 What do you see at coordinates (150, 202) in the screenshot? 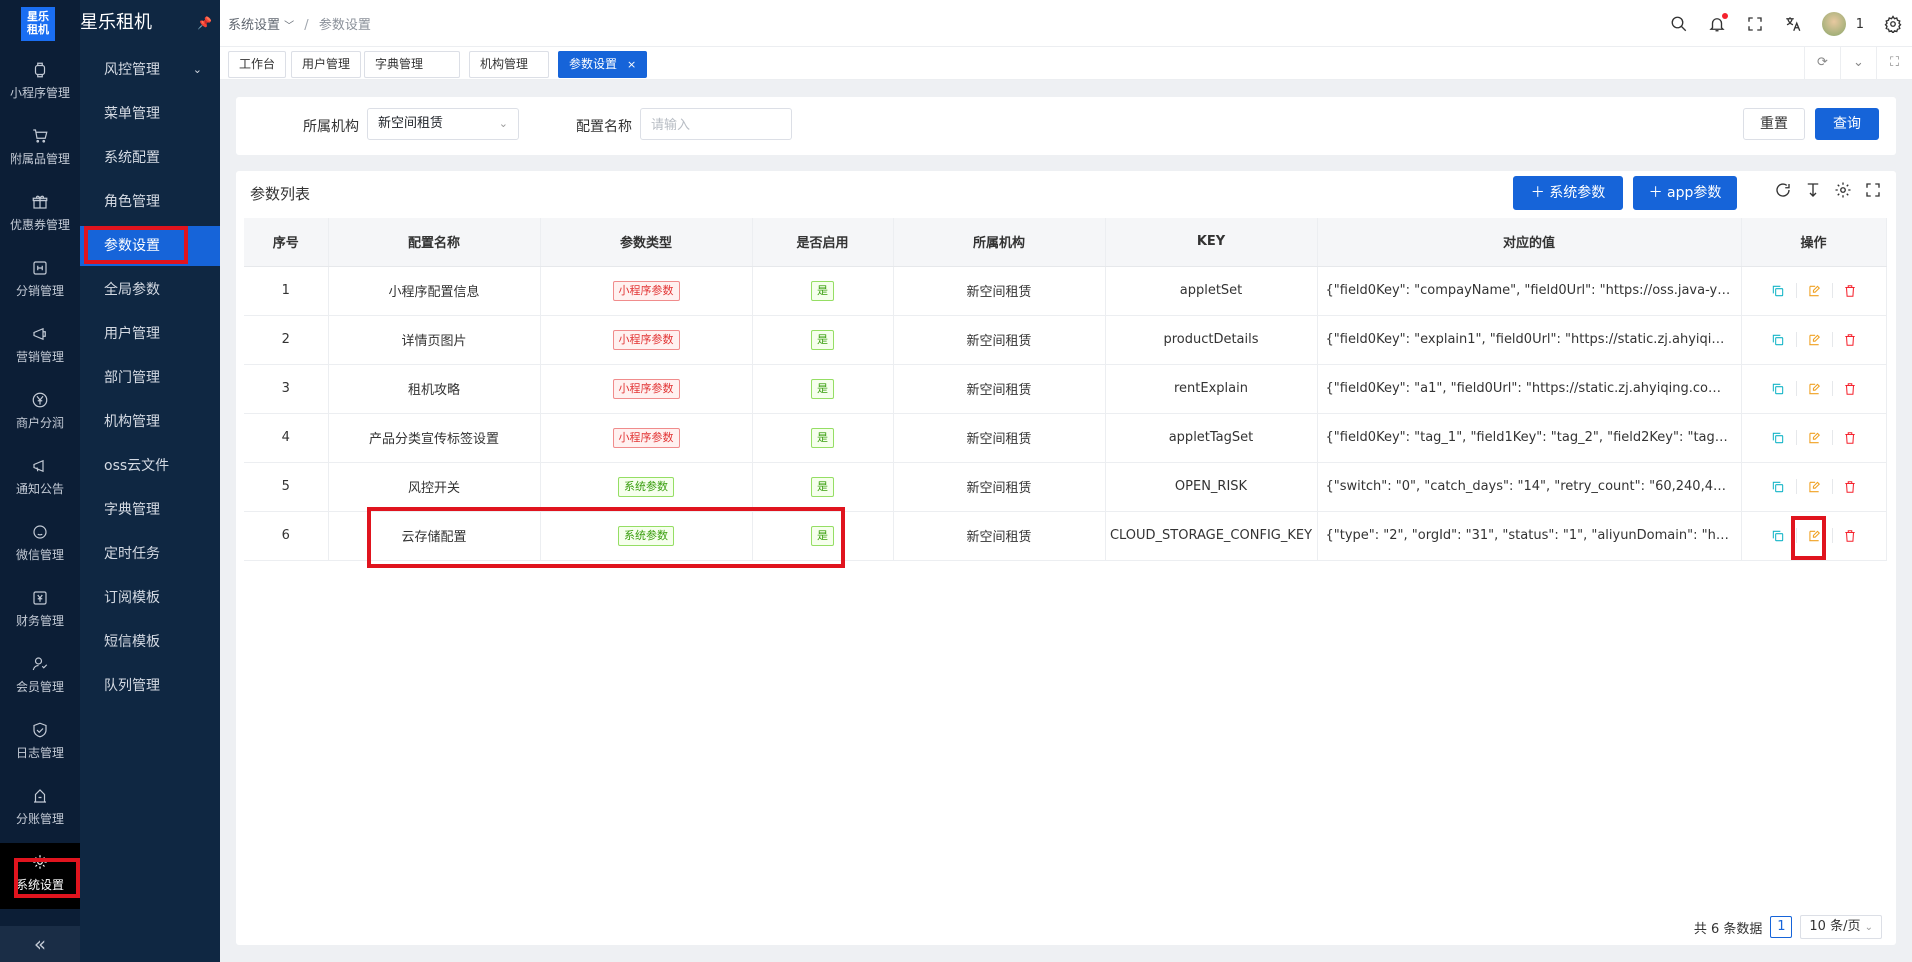
I see `menu-item-4: 角色管理` at bounding box center [150, 202].